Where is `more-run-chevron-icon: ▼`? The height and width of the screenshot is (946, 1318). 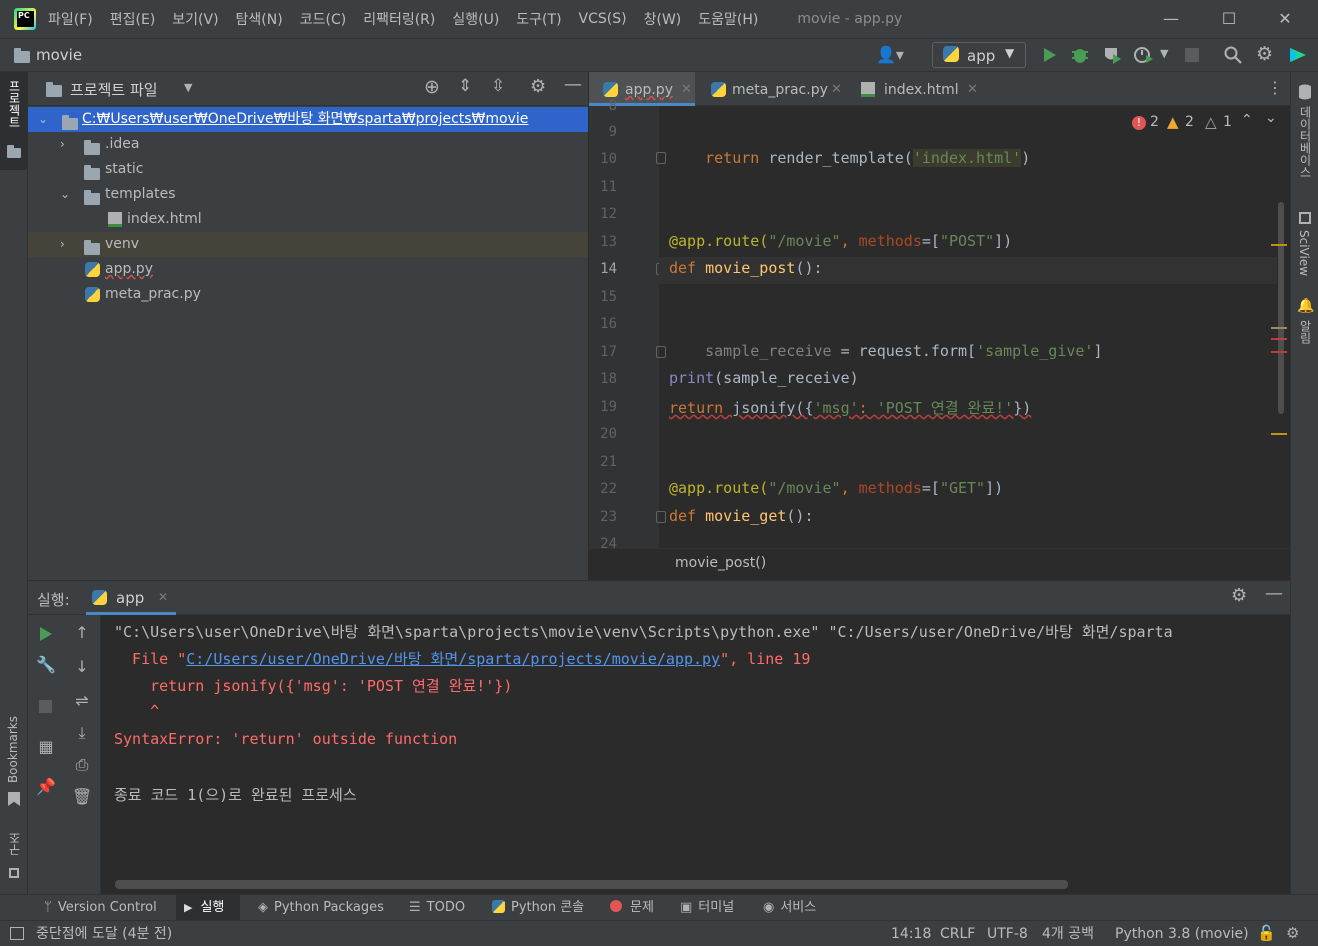
more-run-chevron-icon: ▼ is located at coordinates (1164, 53).